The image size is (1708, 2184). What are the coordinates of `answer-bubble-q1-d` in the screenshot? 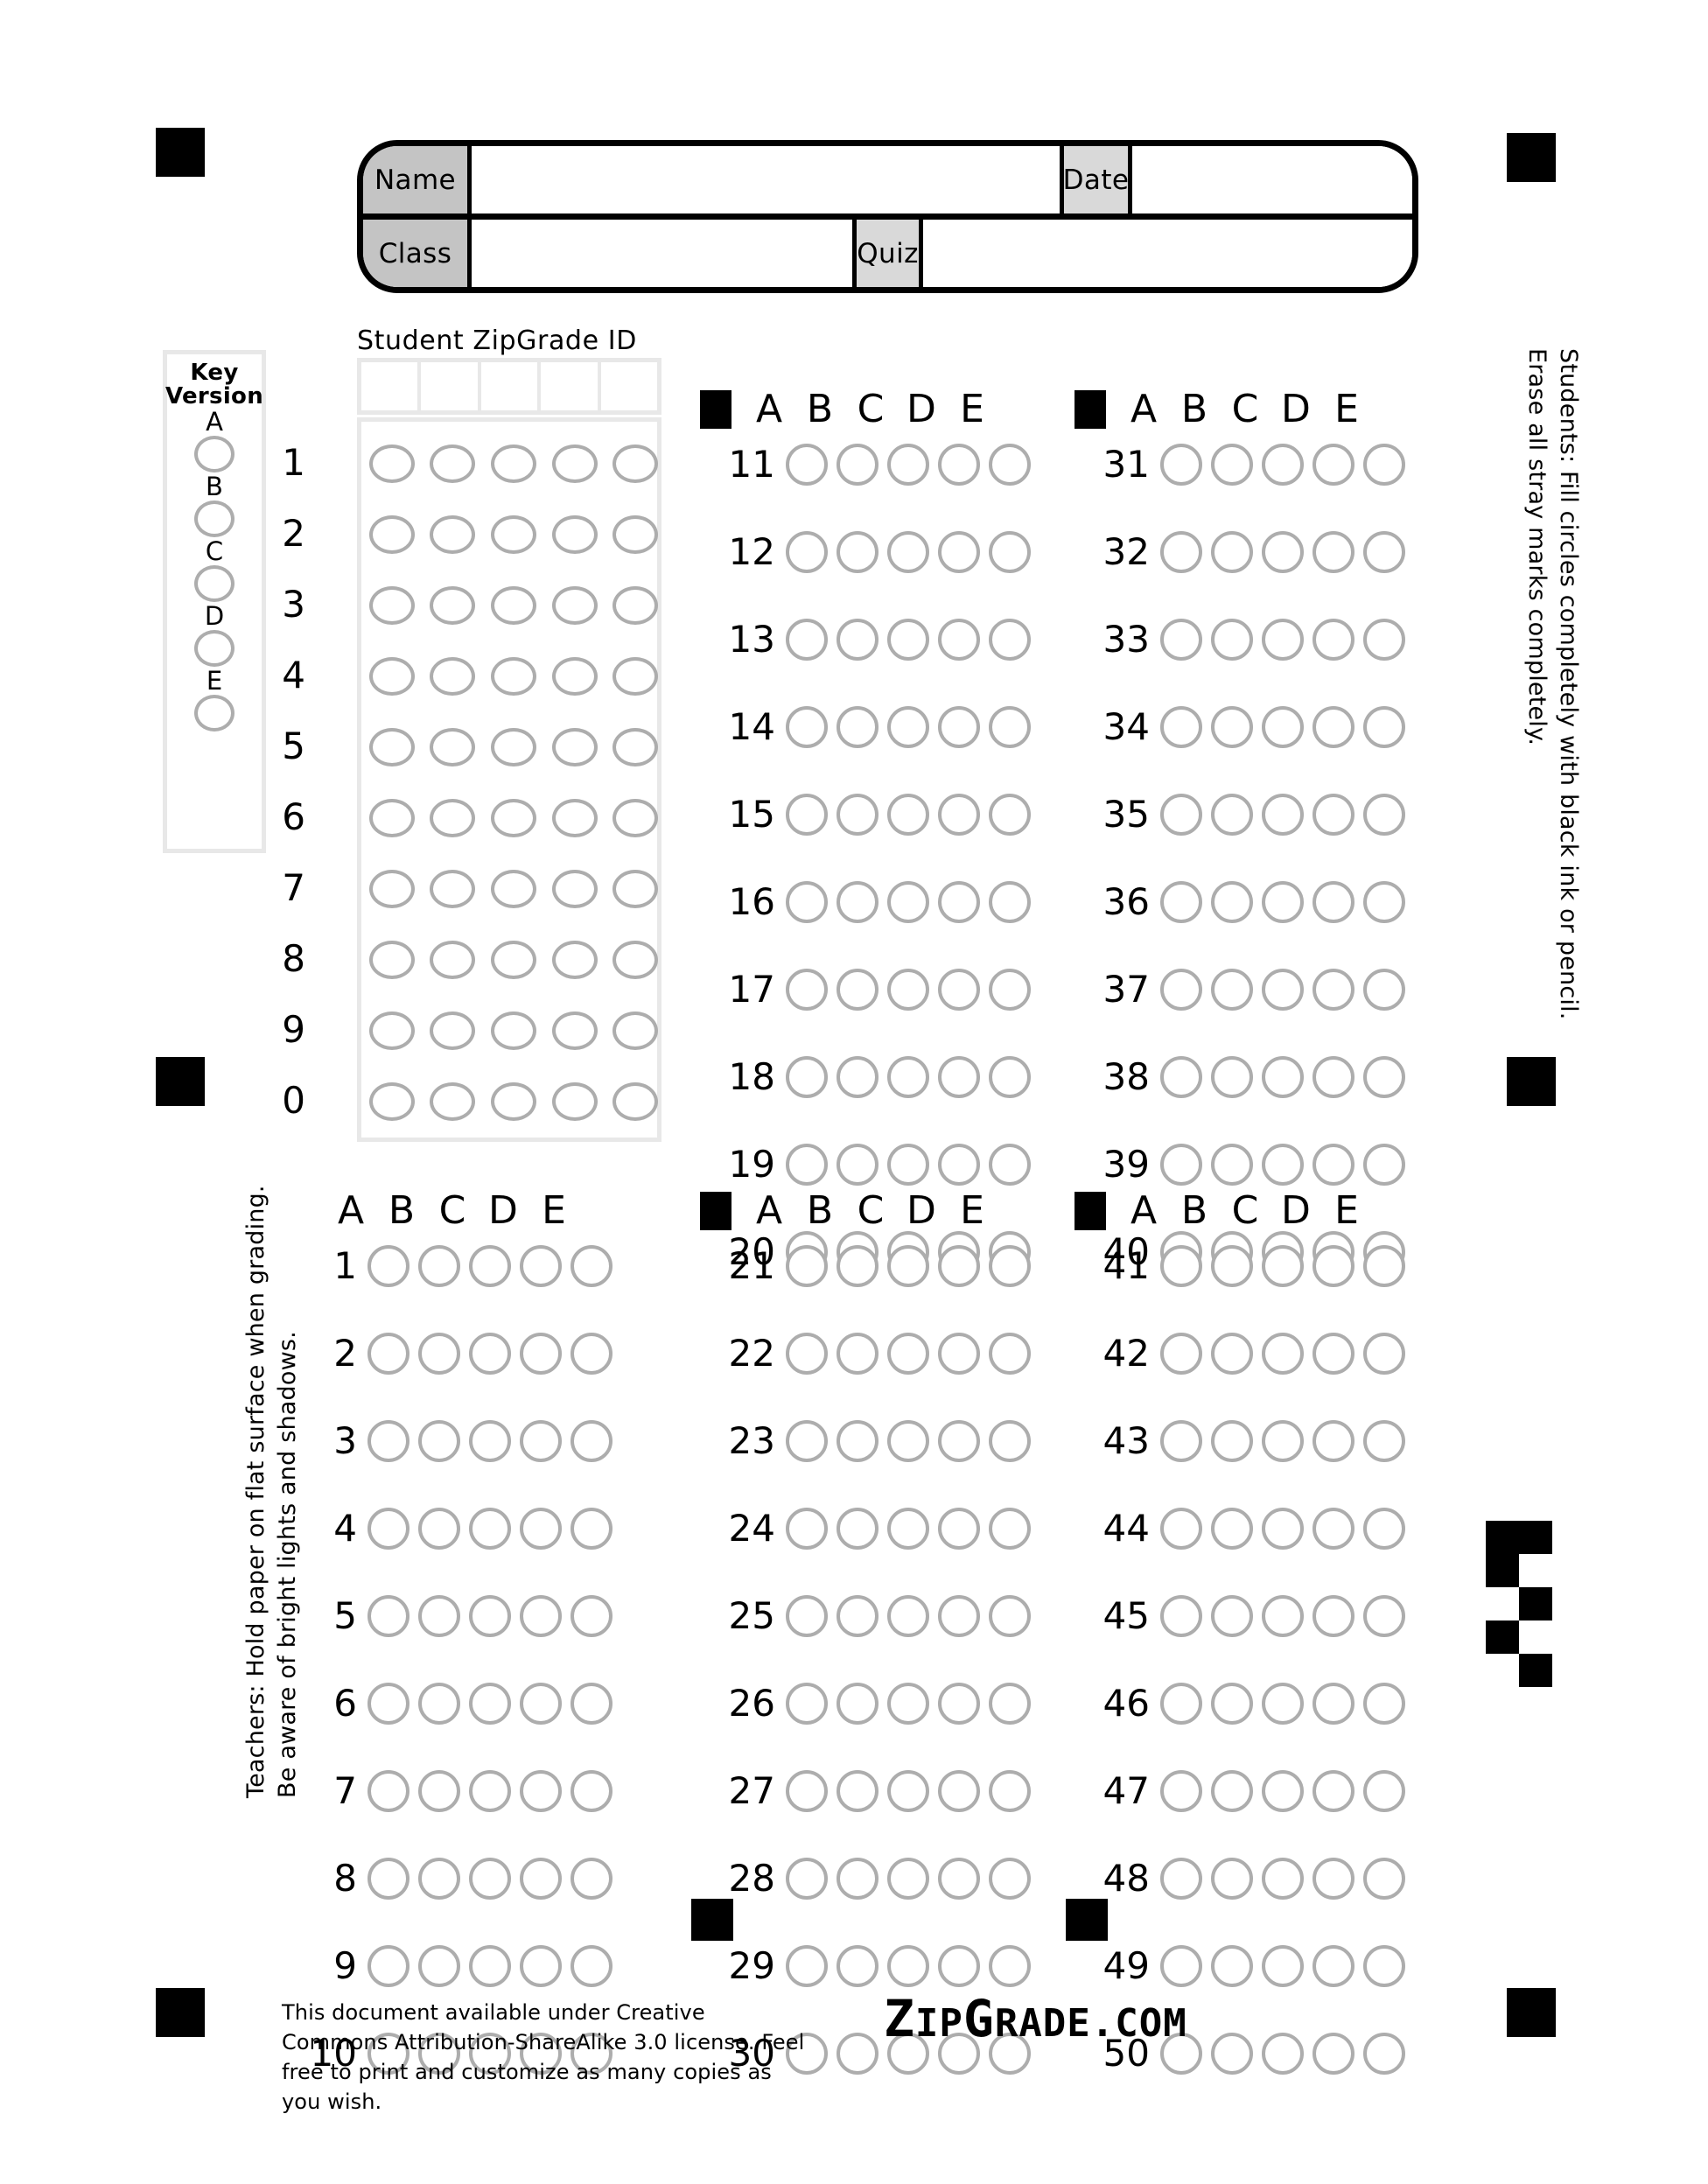 It's located at (541, 1266).